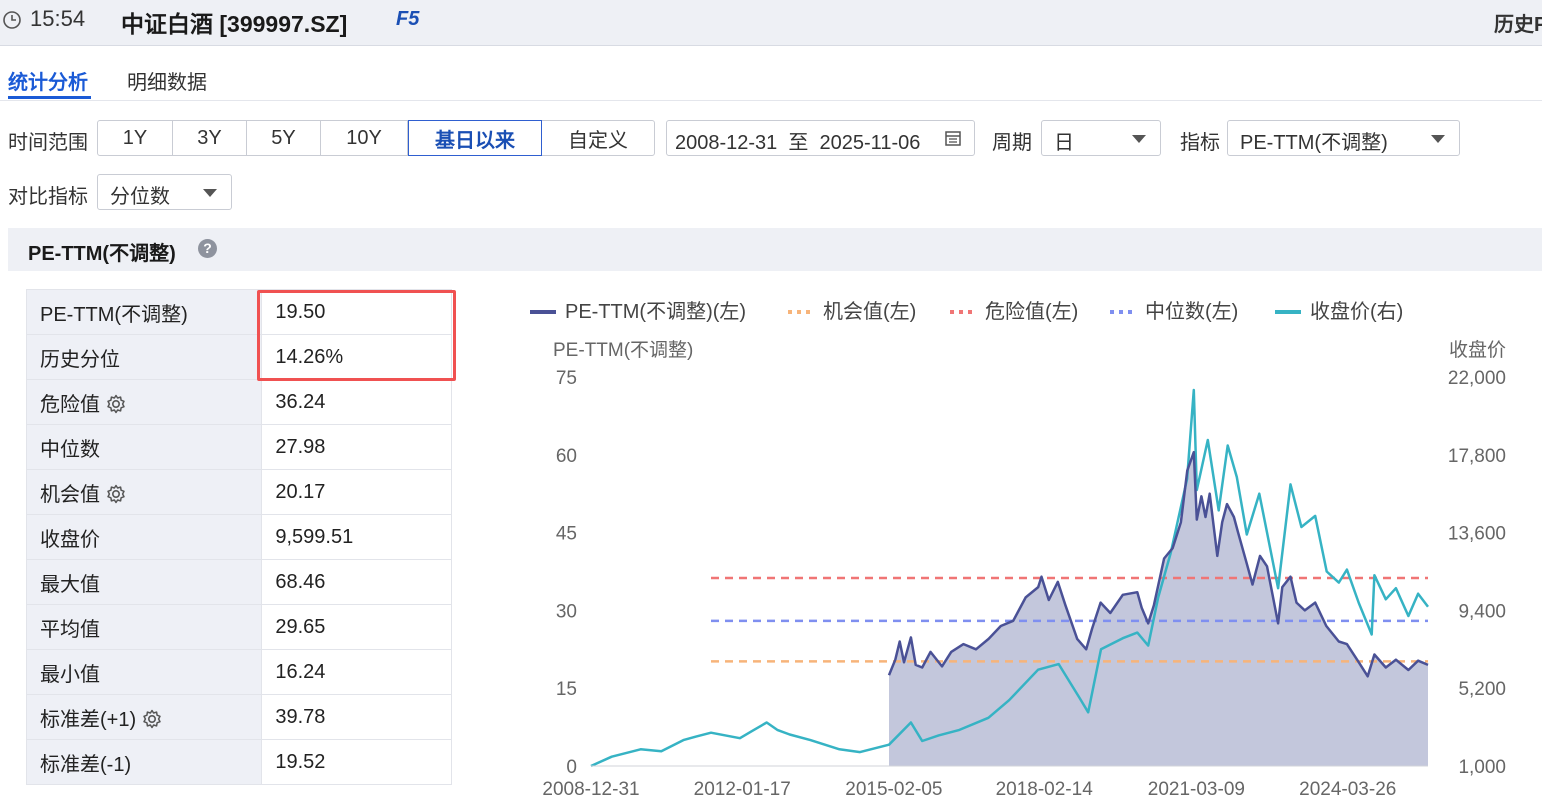  I want to click on y-right-tick-label: 9,400, so click(1482, 611).